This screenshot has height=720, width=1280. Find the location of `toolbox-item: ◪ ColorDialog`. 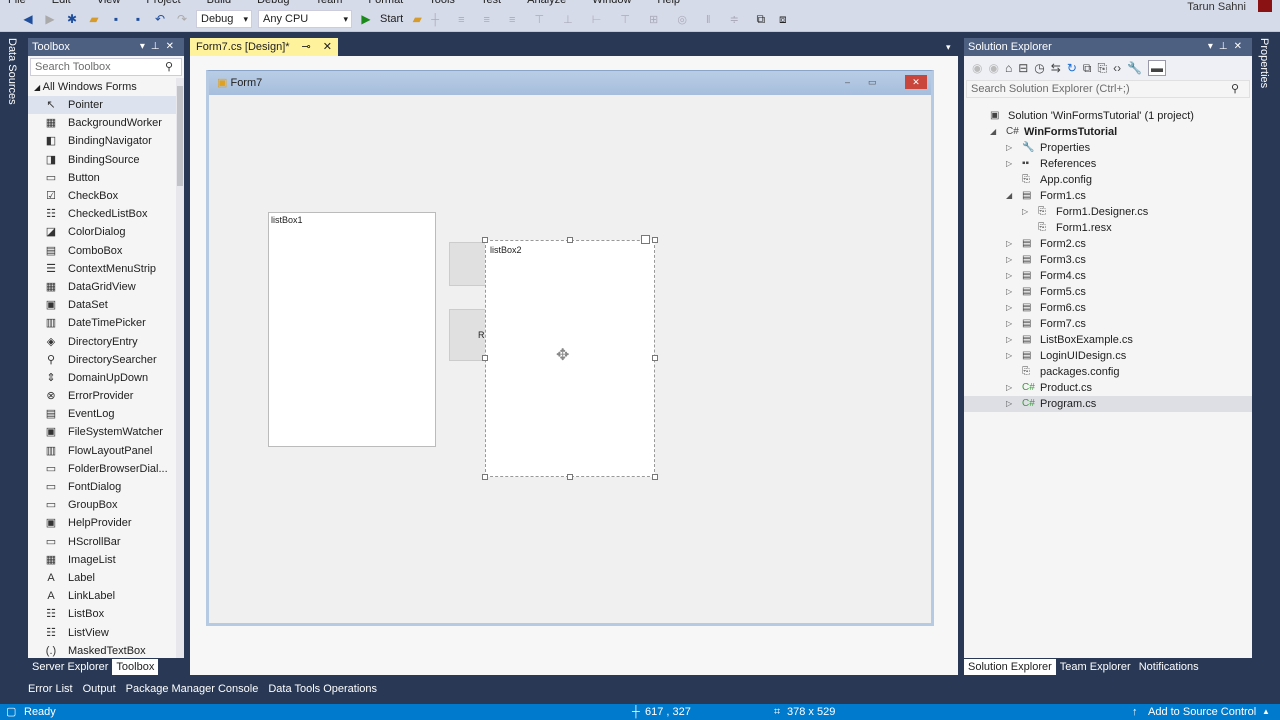

toolbox-item: ◪ ColorDialog is located at coordinates (106, 232).